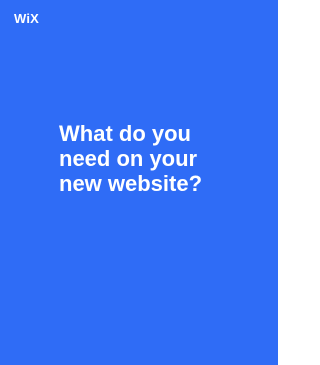 This screenshot has width=320, height=365. Describe the element at coordinates (26, 19) in the screenshot. I see `wix-logo: WiX` at that location.